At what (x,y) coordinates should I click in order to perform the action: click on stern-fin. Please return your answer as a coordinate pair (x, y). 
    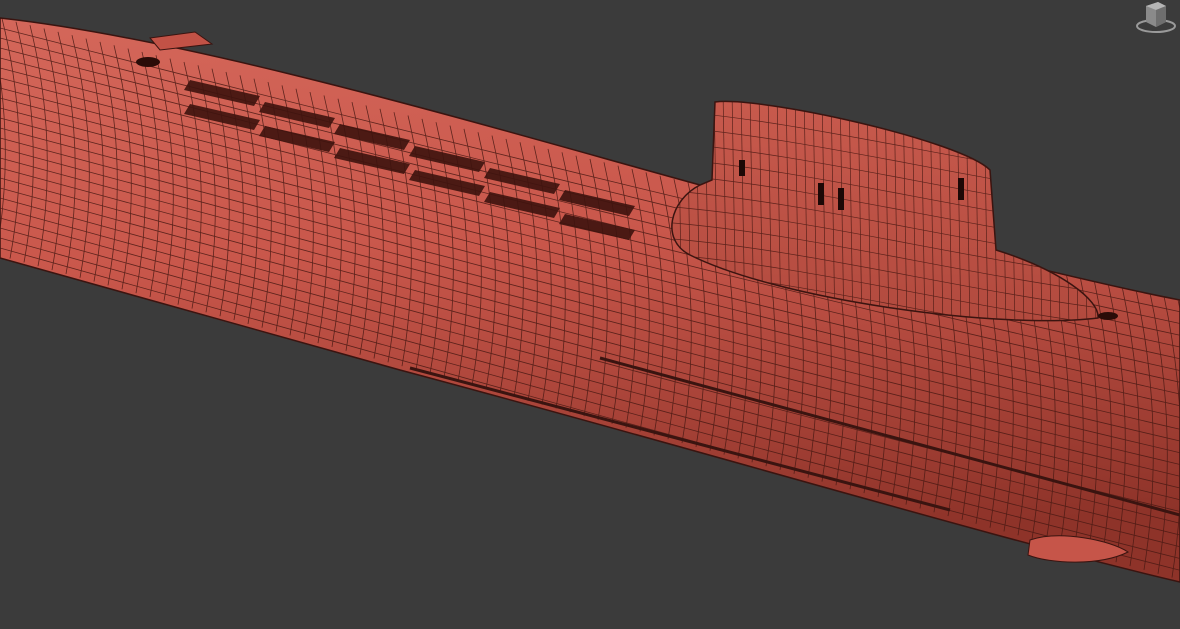
    Looking at the image, I should click on (181, 41).